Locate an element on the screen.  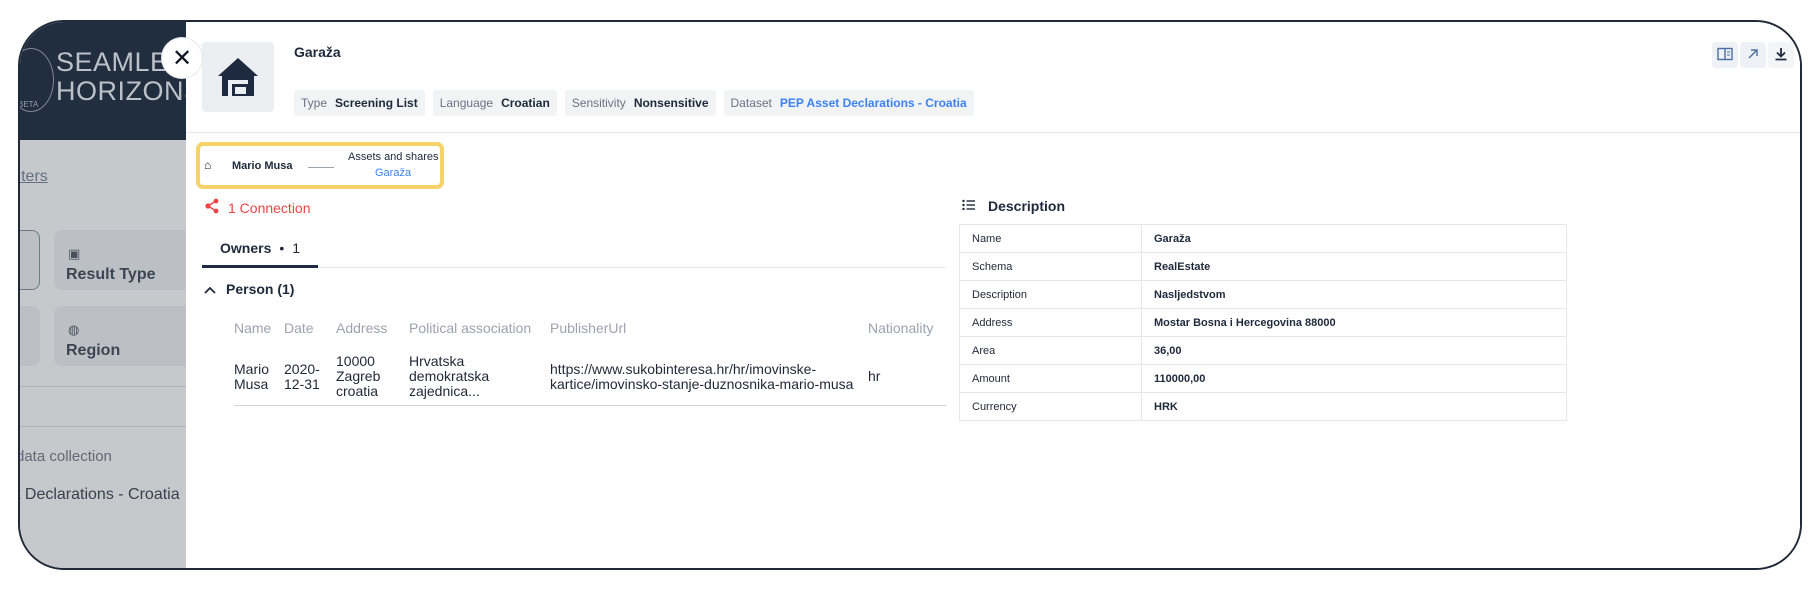
dataset-link: PEP Asset Declarations - Croatia is located at coordinates (873, 103).